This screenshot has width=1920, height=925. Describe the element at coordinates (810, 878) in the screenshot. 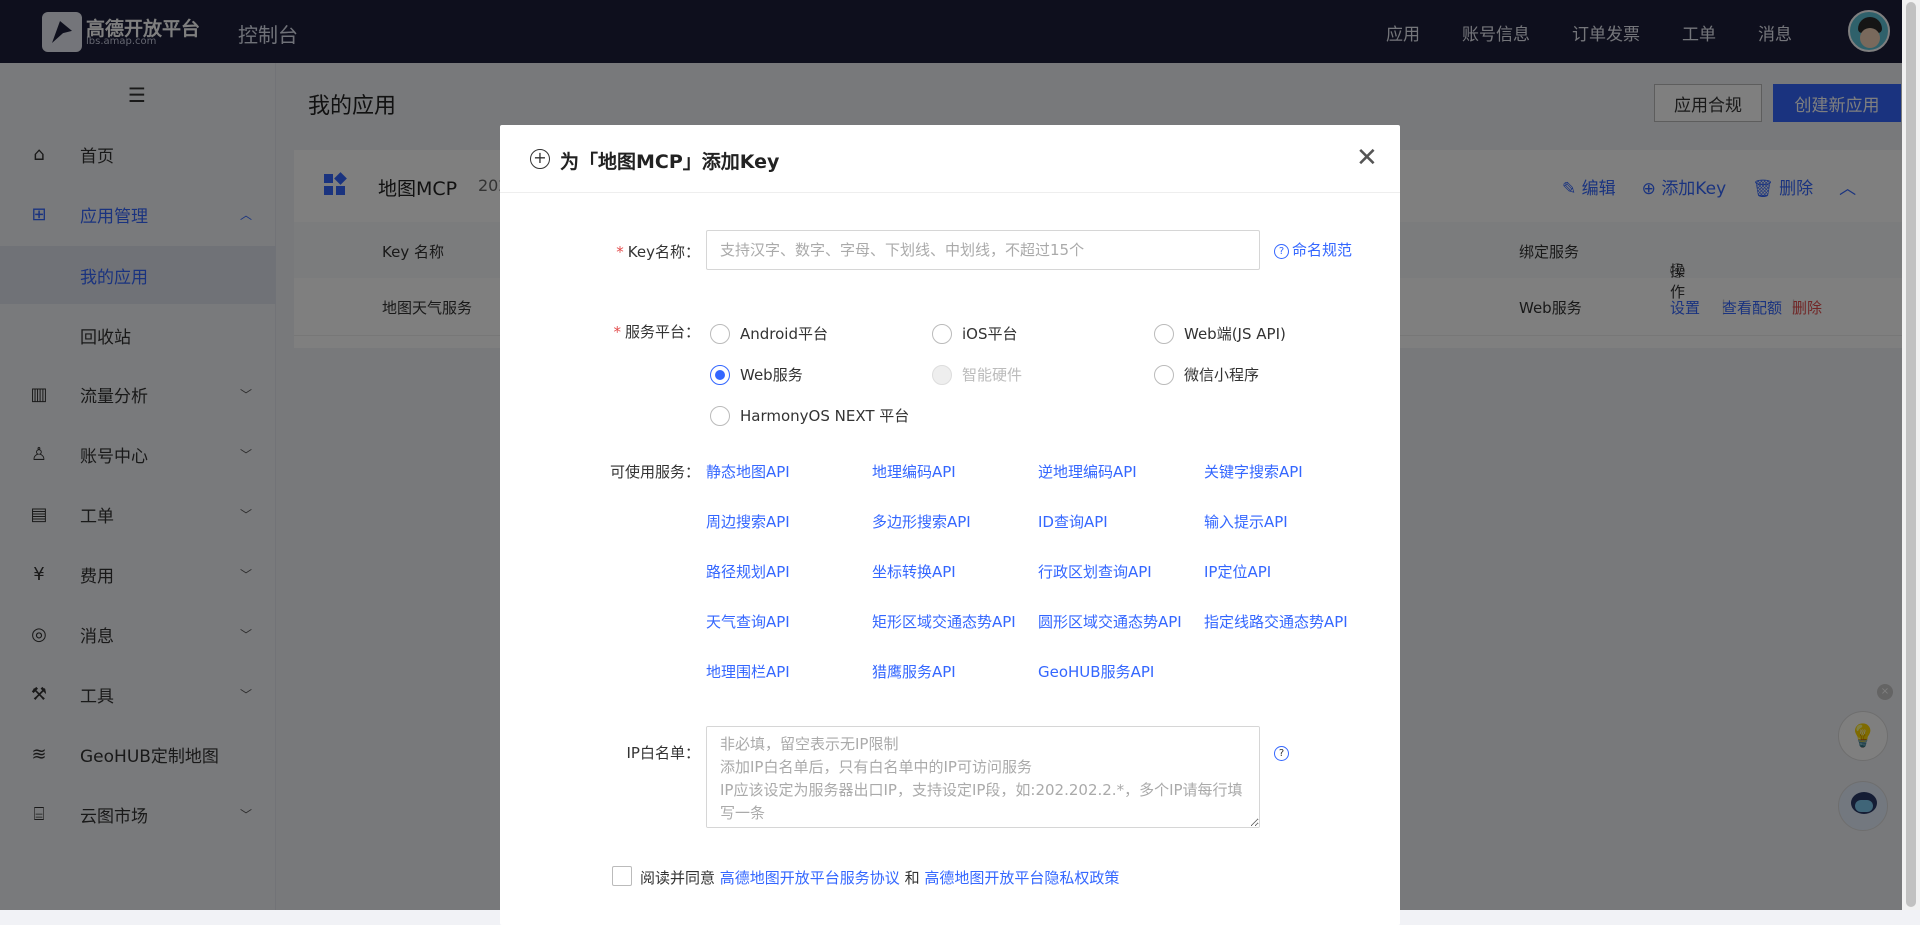

I see `service-agreement-link: 高德地图开放平台服务协议` at that location.